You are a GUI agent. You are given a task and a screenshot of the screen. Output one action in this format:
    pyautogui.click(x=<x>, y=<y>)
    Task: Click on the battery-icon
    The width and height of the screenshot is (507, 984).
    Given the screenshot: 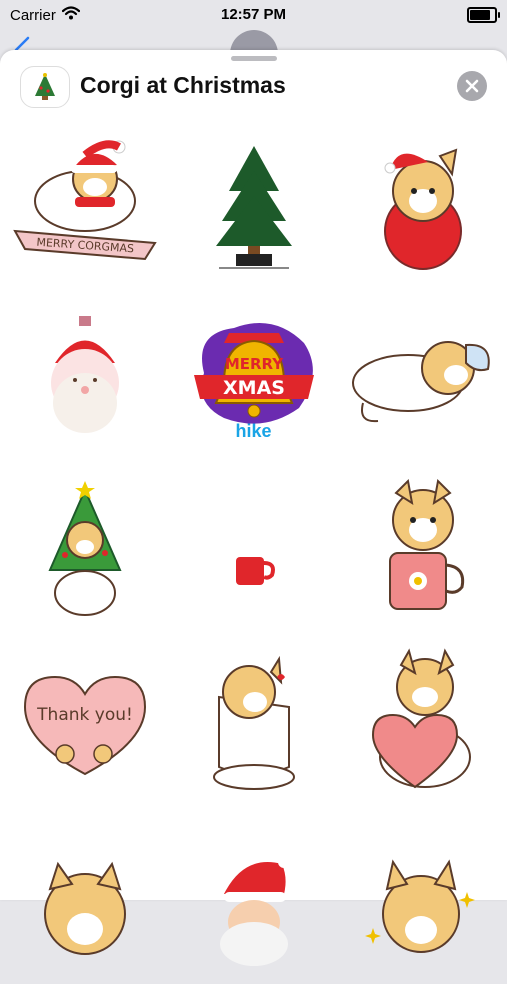 What is the action you would take?
    pyautogui.click(x=483, y=15)
    